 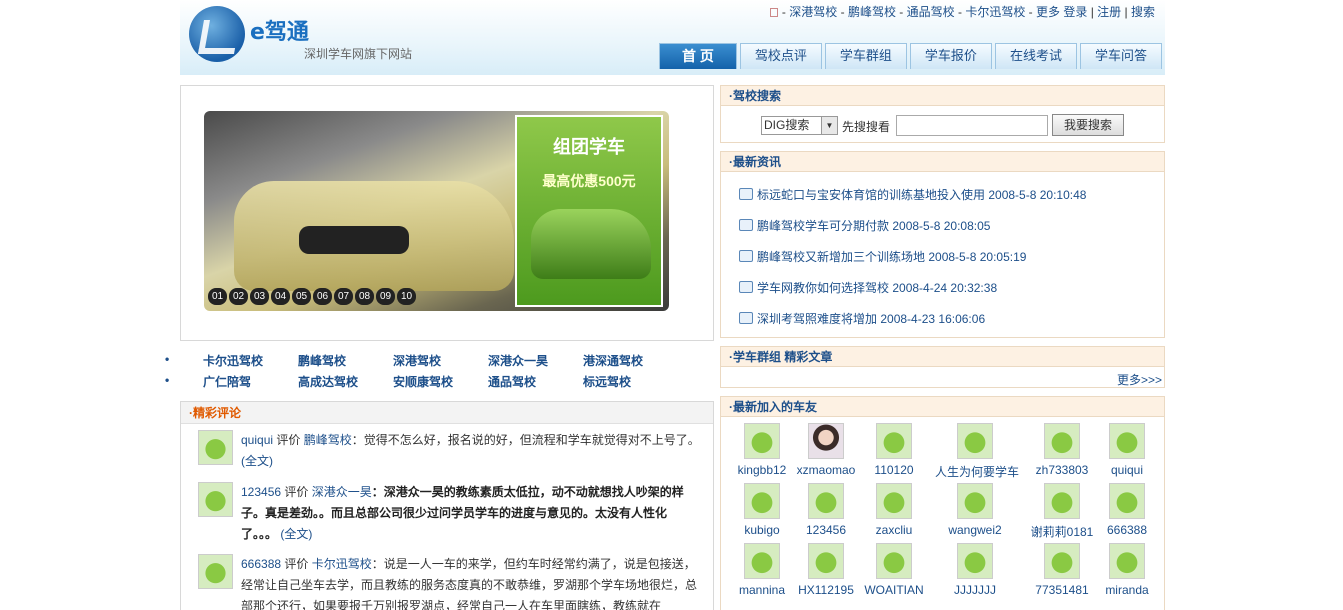 What do you see at coordinates (872, 12) in the screenshot?
I see `top-link-school: 鹏峰驾校` at bounding box center [872, 12].